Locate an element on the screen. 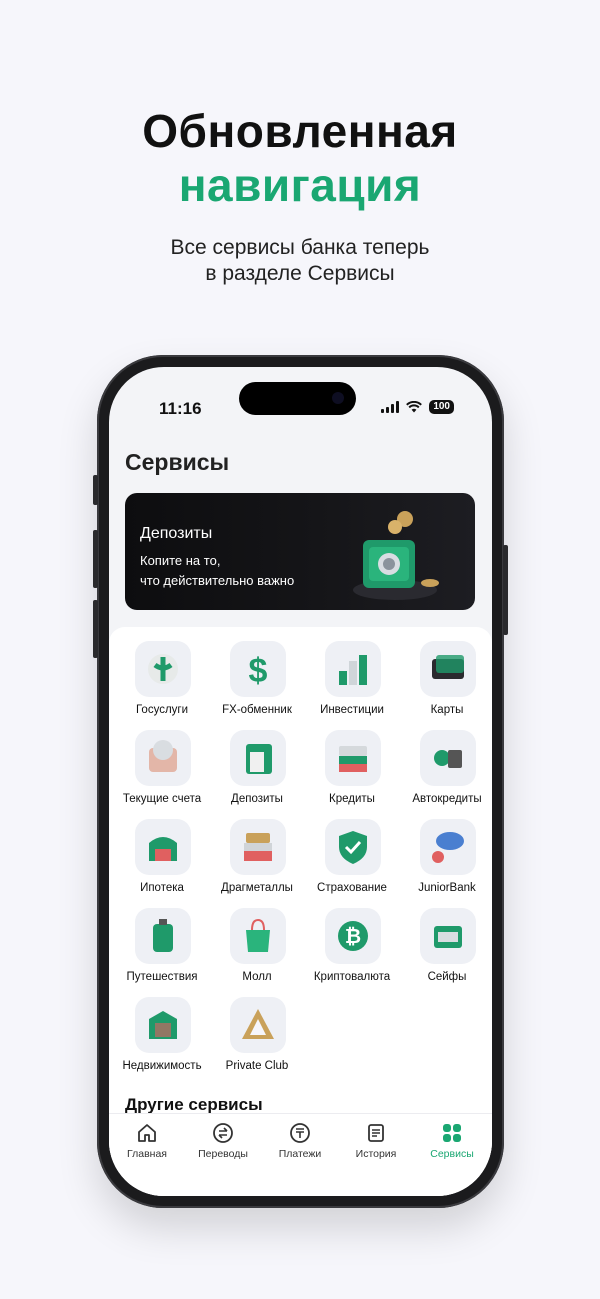 The width and height of the screenshot is (600, 1299). tab-home: Главная is located at coordinates (147, 1141).